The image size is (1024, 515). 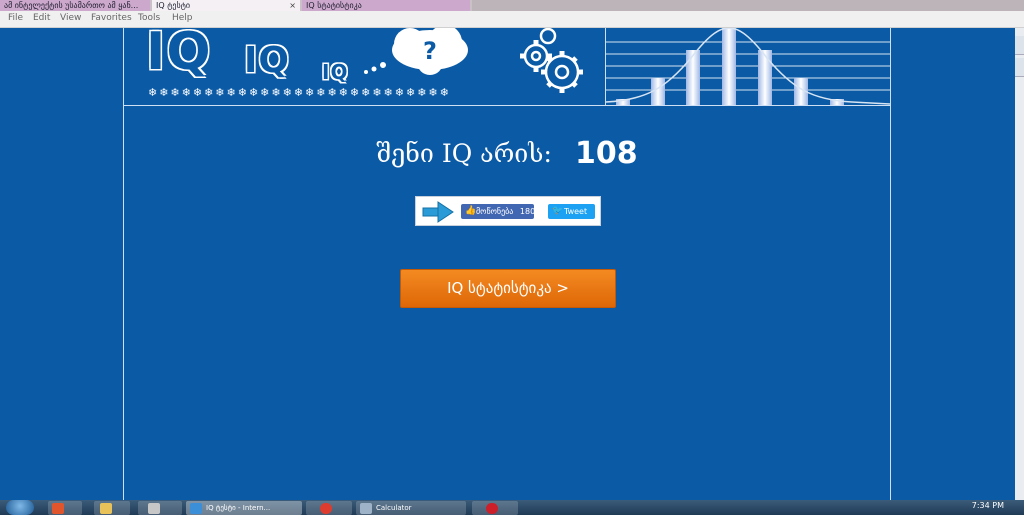 I want to click on menu-view: View, so click(x=70, y=18).